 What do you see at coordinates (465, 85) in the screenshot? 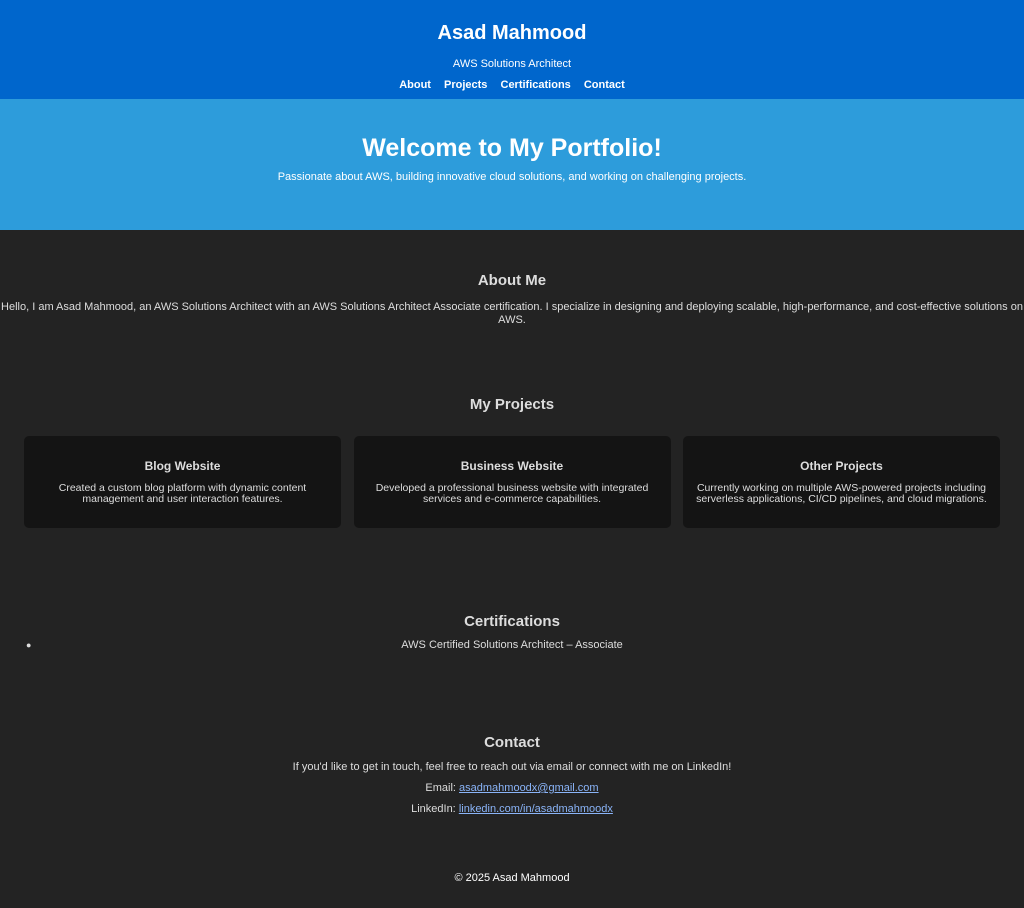
I see `nav-link-projects: Projects` at bounding box center [465, 85].